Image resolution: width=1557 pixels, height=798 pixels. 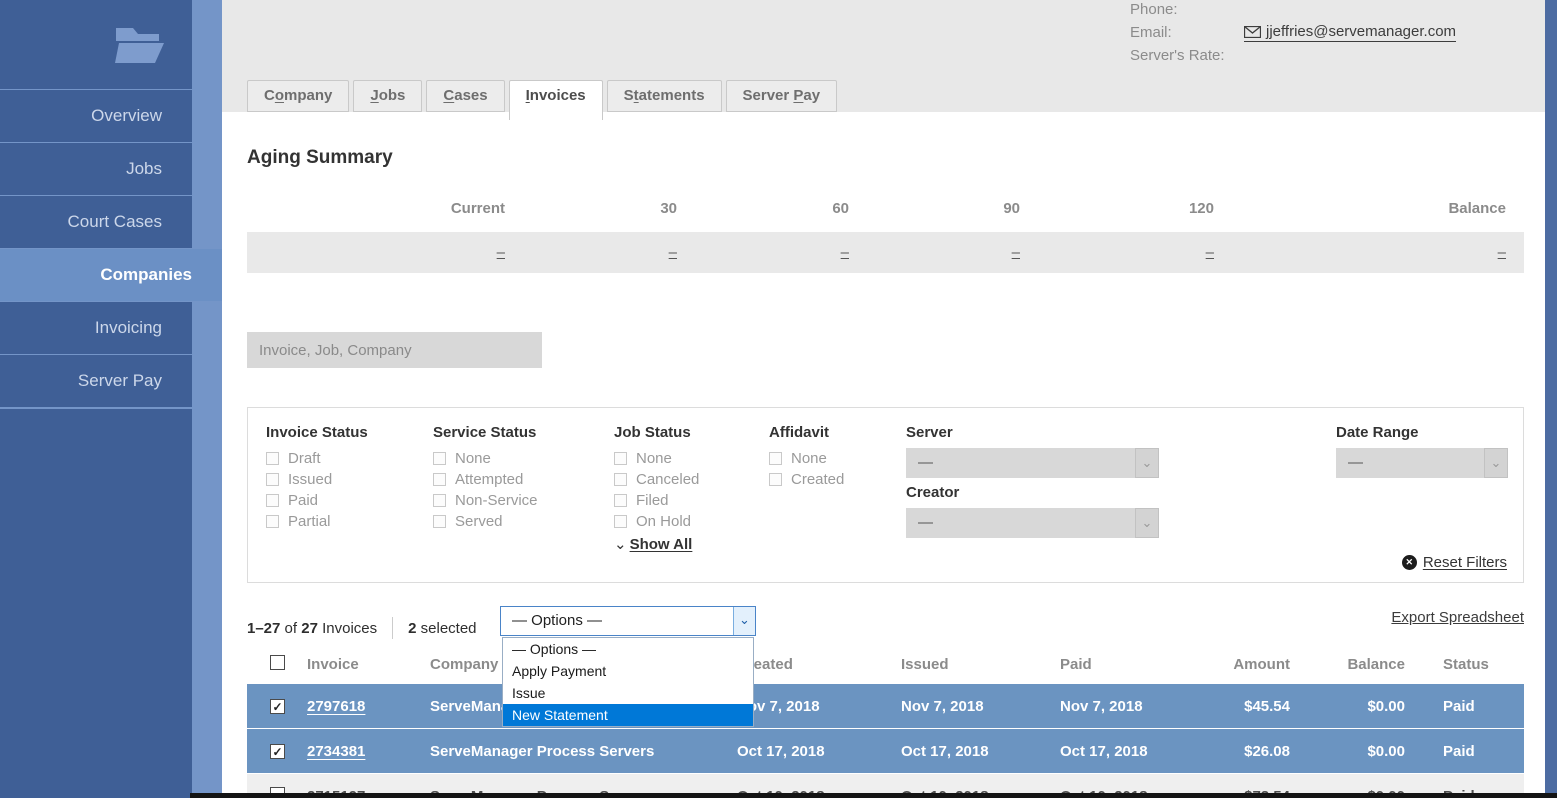 What do you see at coordinates (317, 500) in the screenshot?
I see `checkbox-paid: Paid` at bounding box center [317, 500].